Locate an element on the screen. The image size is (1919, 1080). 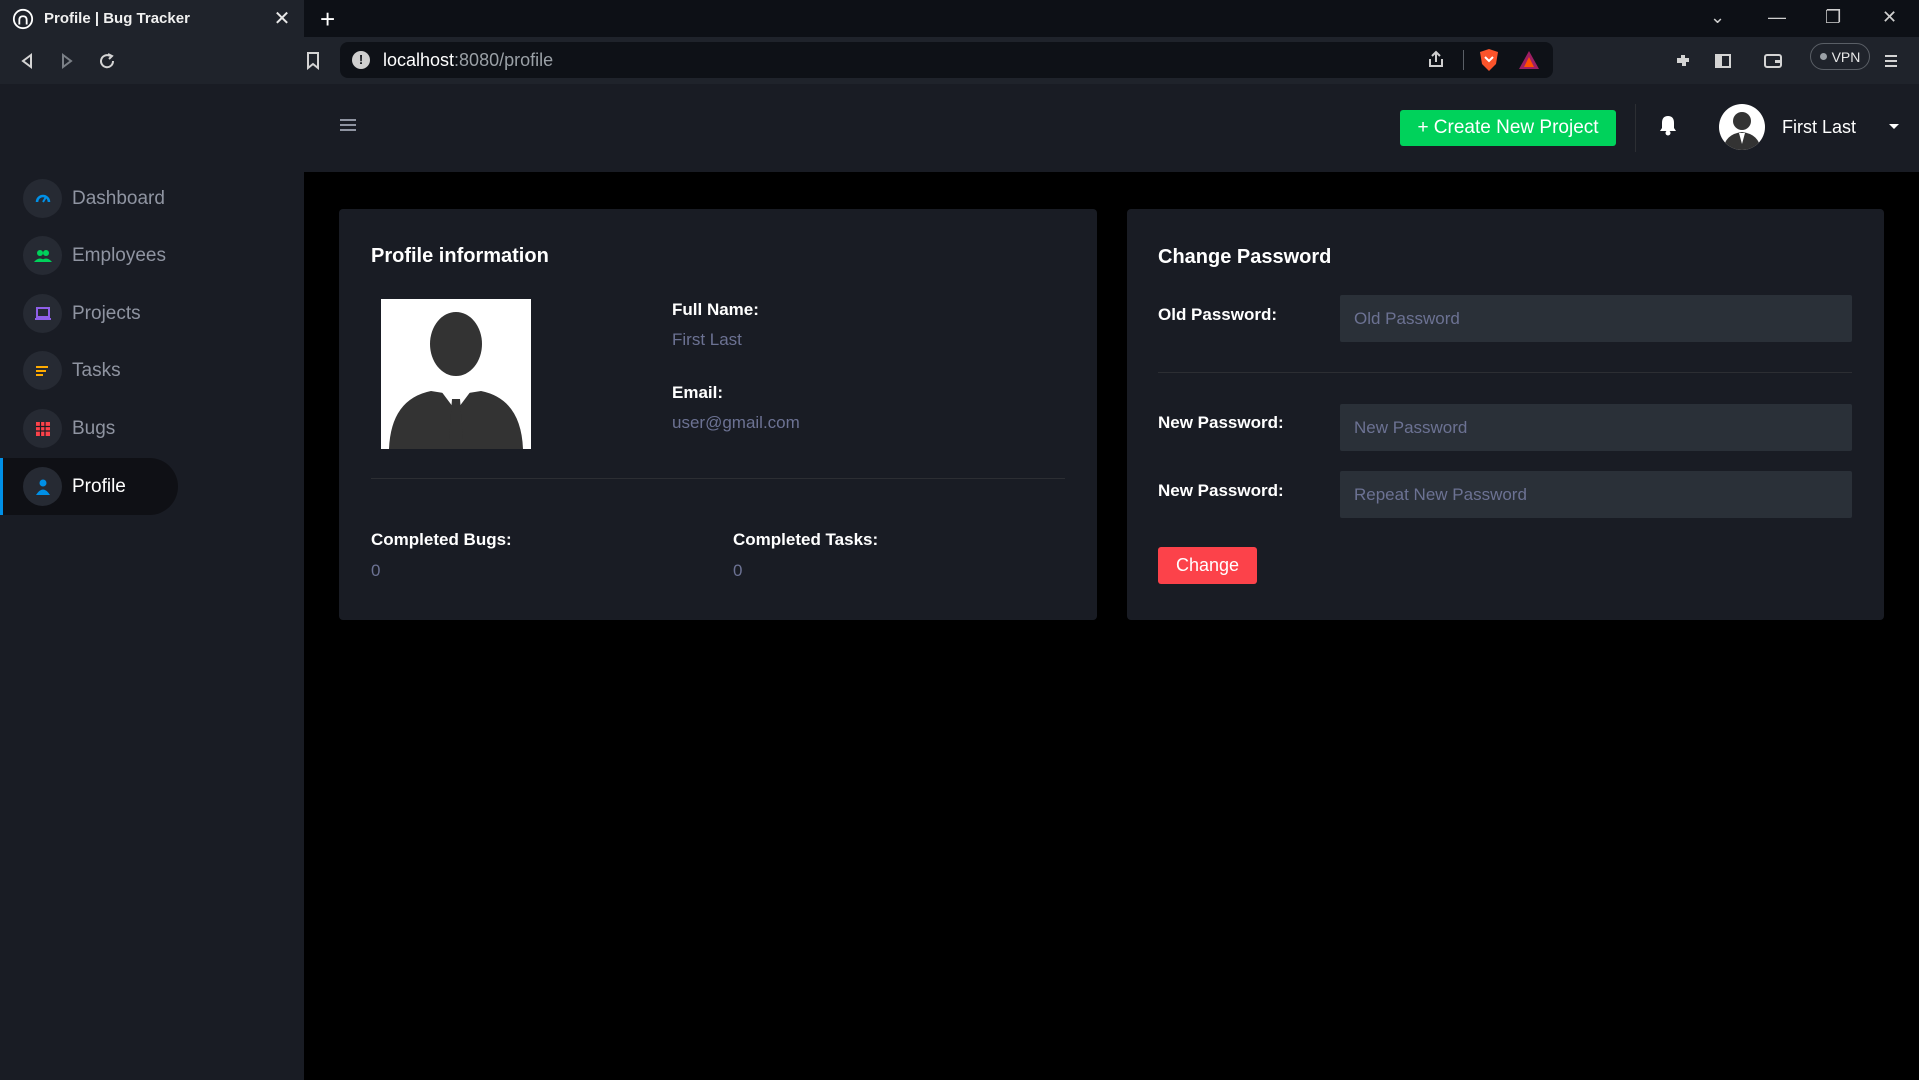
hamburger-icon is located at coordinates (348, 126).